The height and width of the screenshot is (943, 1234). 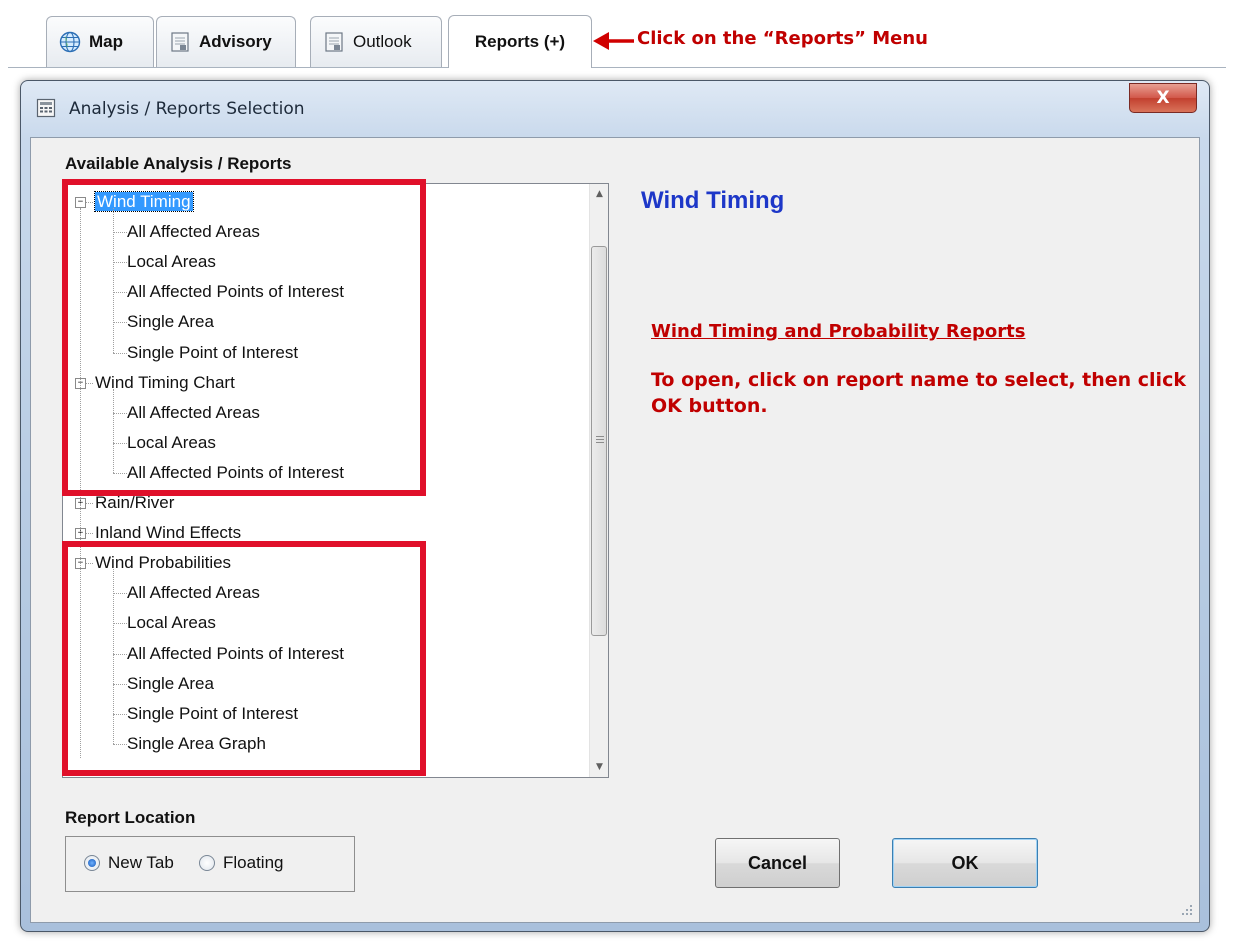 What do you see at coordinates (168, 533) in the screenshot?
I see `tree-item-label: Inland Wind Effects` at bounding box center [168, 533].